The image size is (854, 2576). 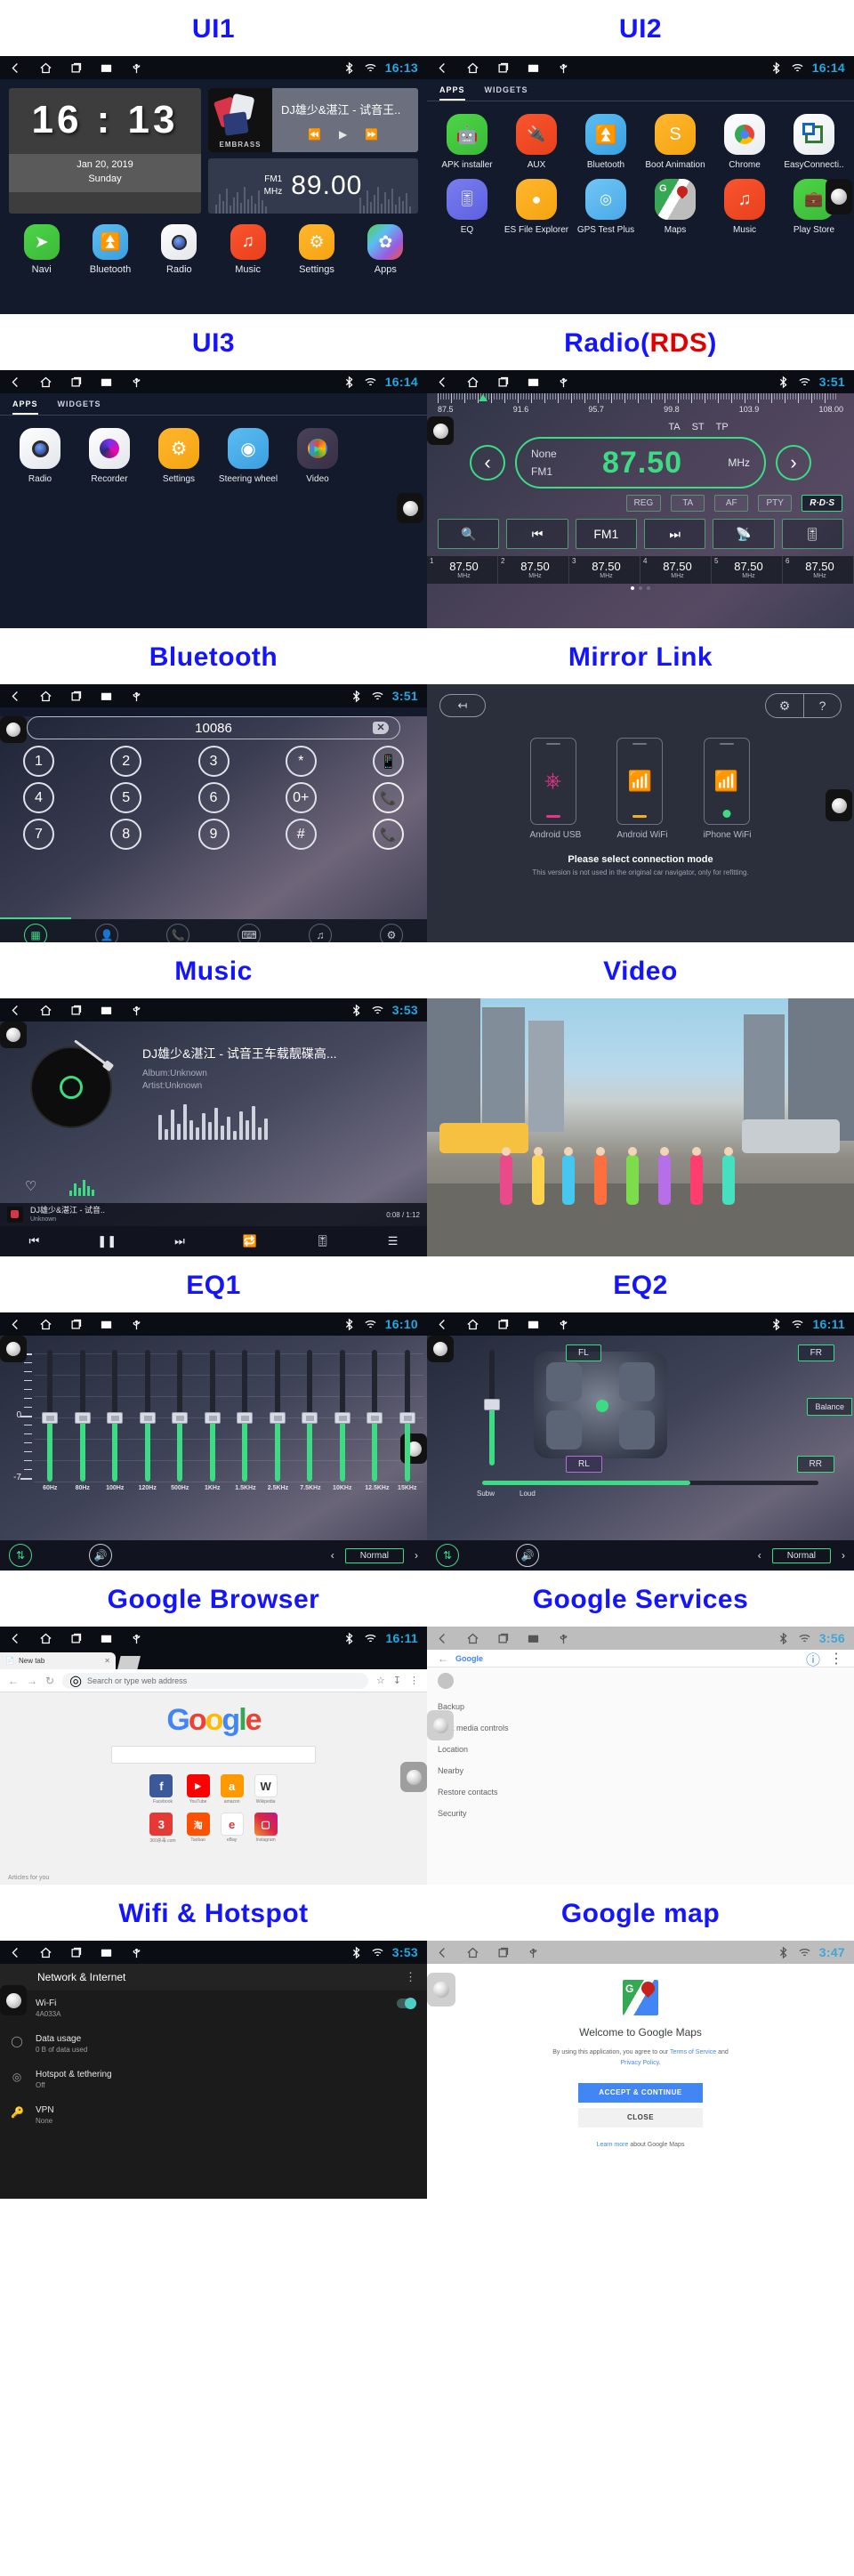 I want to click on app-apk-installer: 🤖 APK installer, so click(x=467, y=142).